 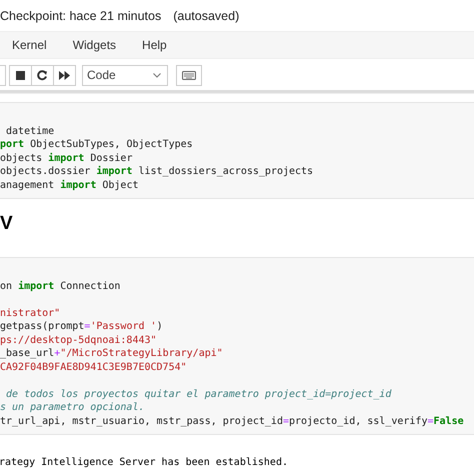 What do you see at coordinates (60, 286) in the screenshot?
I see `code-line: on import Connection` at bounding box center [60, 286].